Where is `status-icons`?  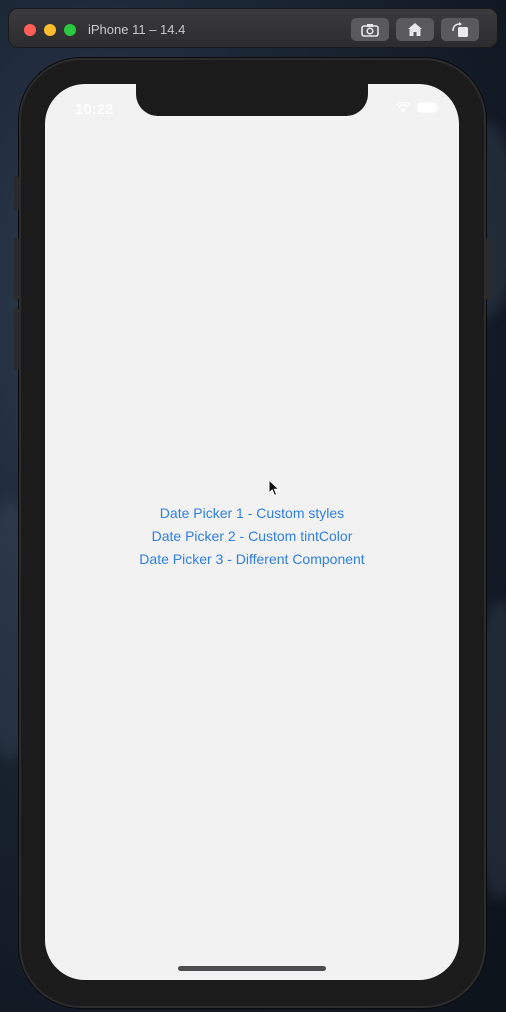
status-icons is located at coordinates (417, 107).